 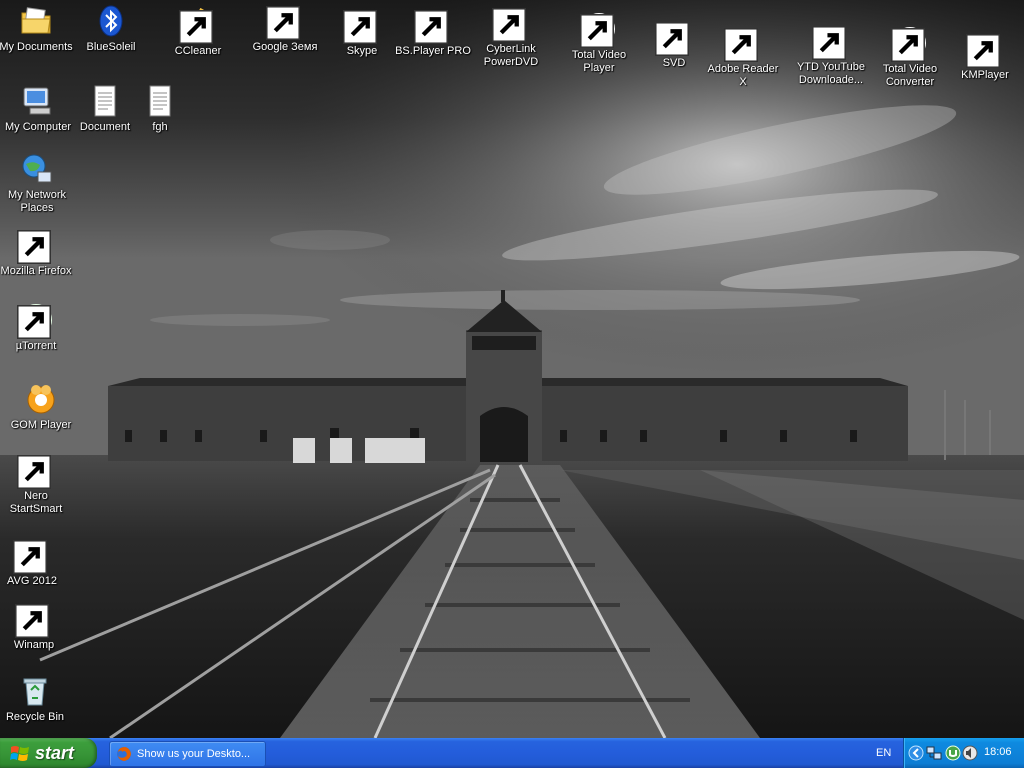 I want to click on desktop-icon-label: Nero StartSmart, so click(x=36, y=502).